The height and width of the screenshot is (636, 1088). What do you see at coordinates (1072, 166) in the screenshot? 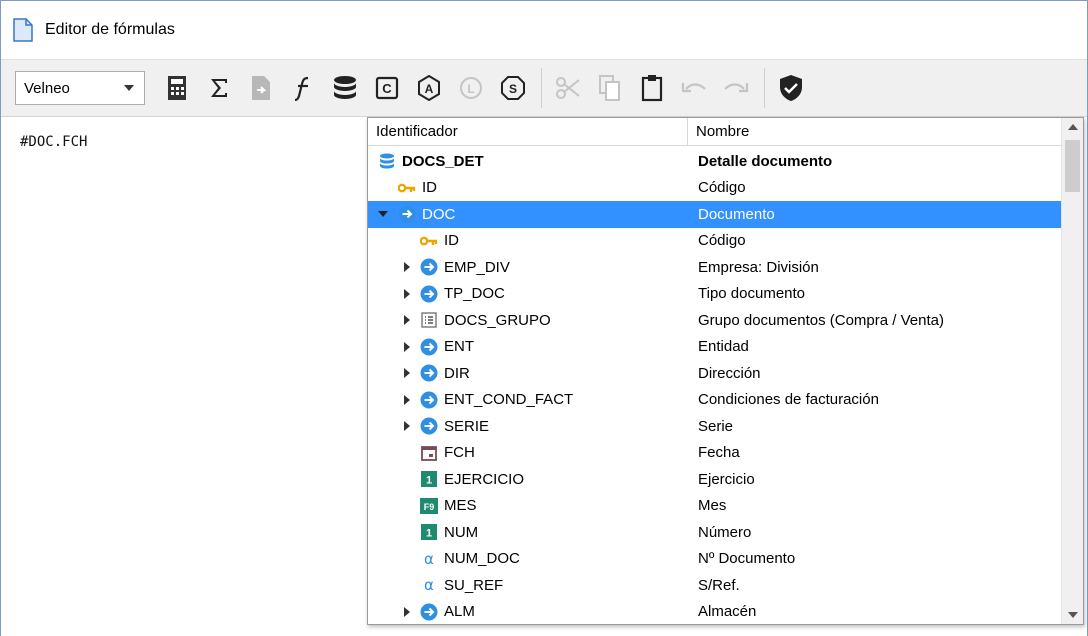
I see `scroll-thumb` at bounding box center [1072, 166].